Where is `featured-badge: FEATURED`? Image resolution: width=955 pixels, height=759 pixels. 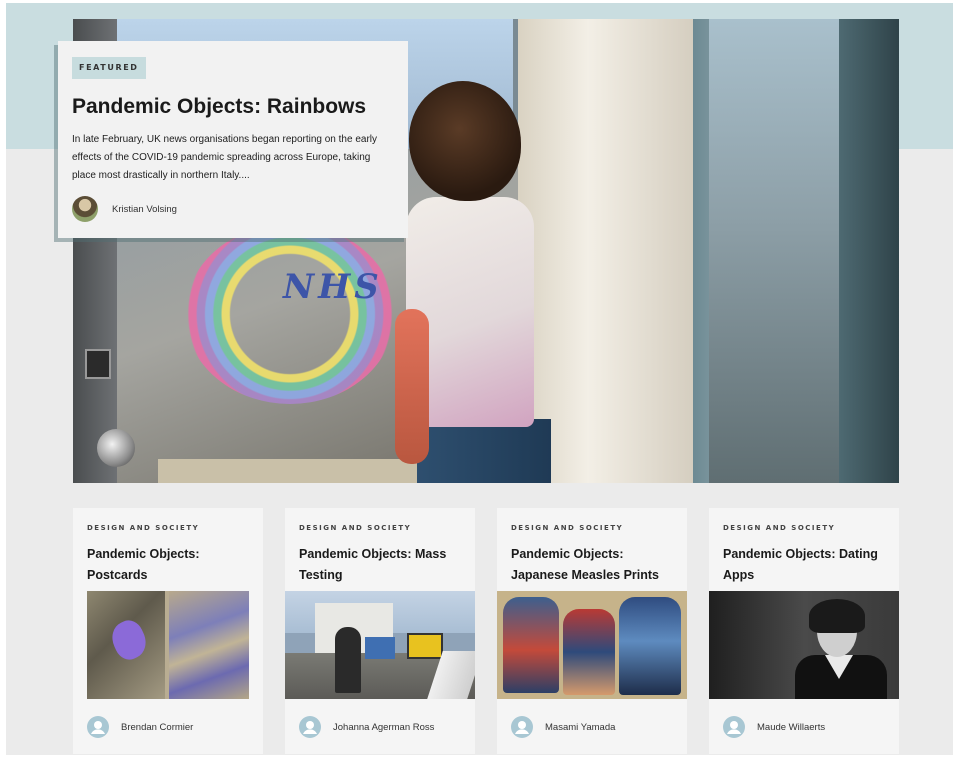
featured-badge: FEATURED is located at coordinates (109, 68).